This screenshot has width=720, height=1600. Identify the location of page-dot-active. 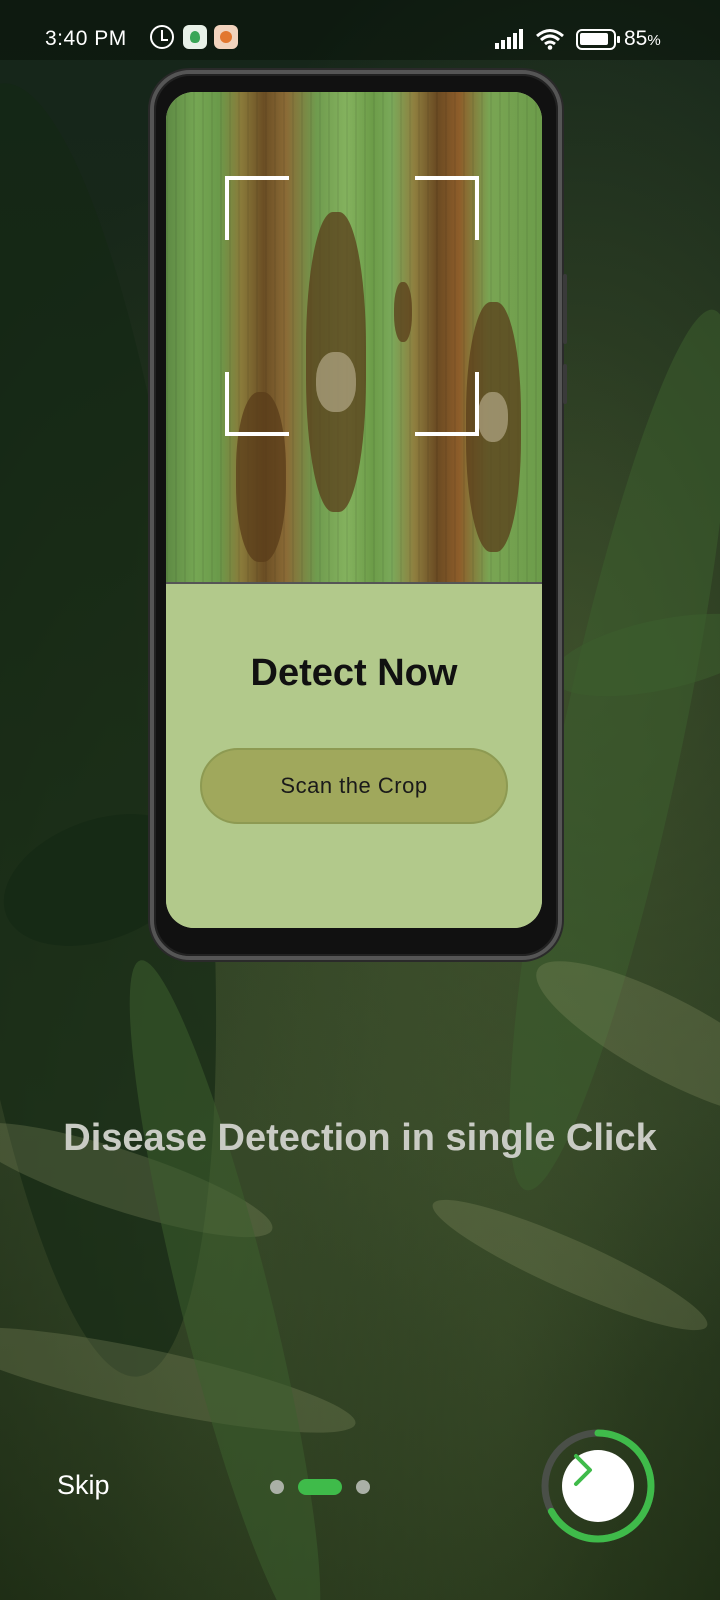
(320, 1487).